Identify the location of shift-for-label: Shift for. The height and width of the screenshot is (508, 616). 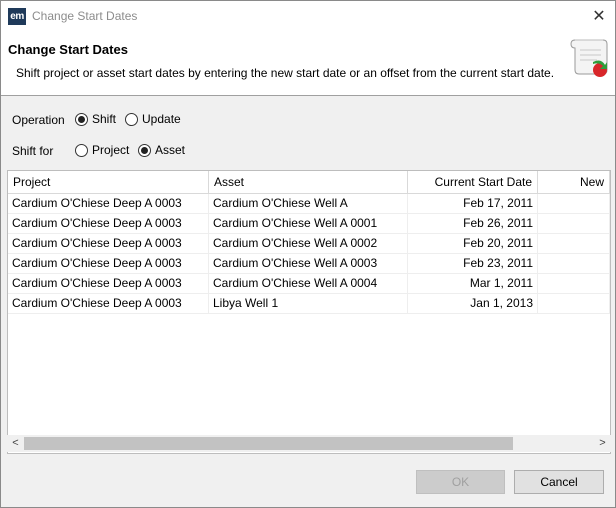
(33, 151).